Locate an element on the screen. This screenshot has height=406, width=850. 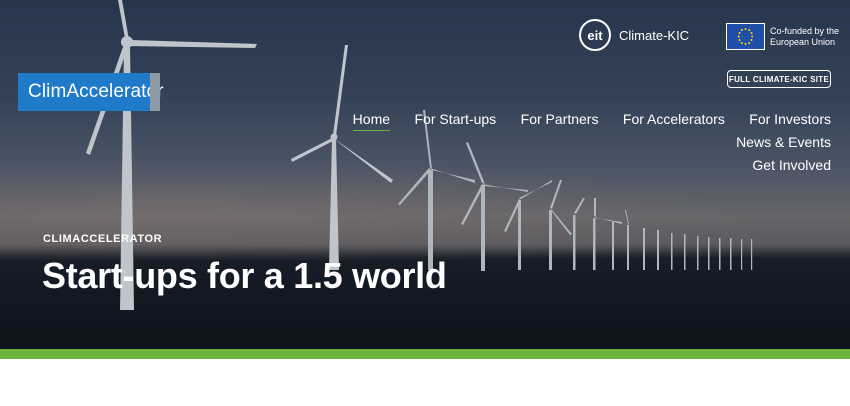
eit-logo-text: Climate-KIC is located at coordinates (654, 35).